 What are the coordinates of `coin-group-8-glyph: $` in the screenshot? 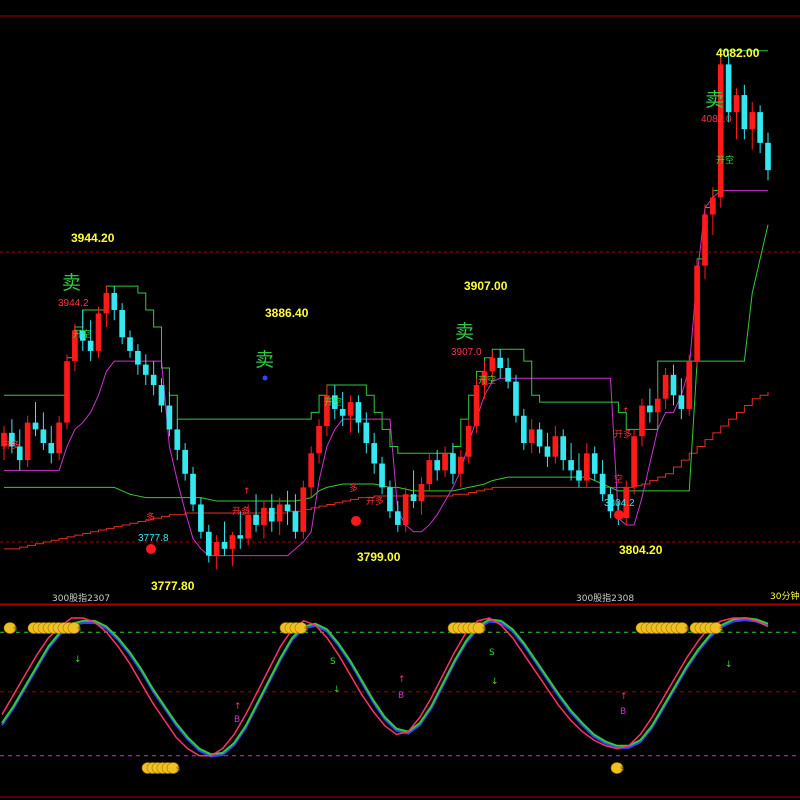 It's located at (622, 769).